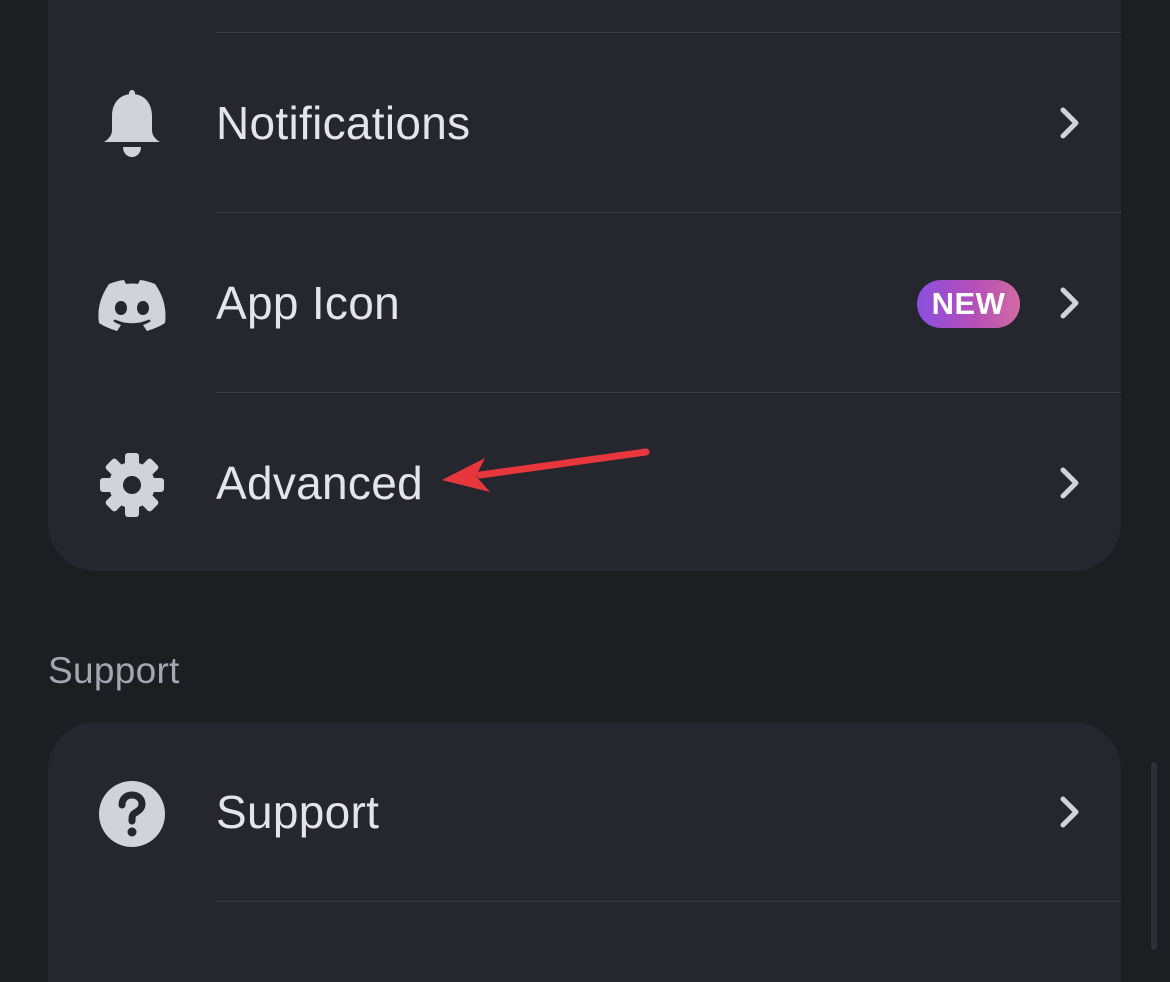 The image size is (1170, 982). Describe the element at coordinates (968, 304) in the screenshot. I see `new-badge: NEW` at that location.